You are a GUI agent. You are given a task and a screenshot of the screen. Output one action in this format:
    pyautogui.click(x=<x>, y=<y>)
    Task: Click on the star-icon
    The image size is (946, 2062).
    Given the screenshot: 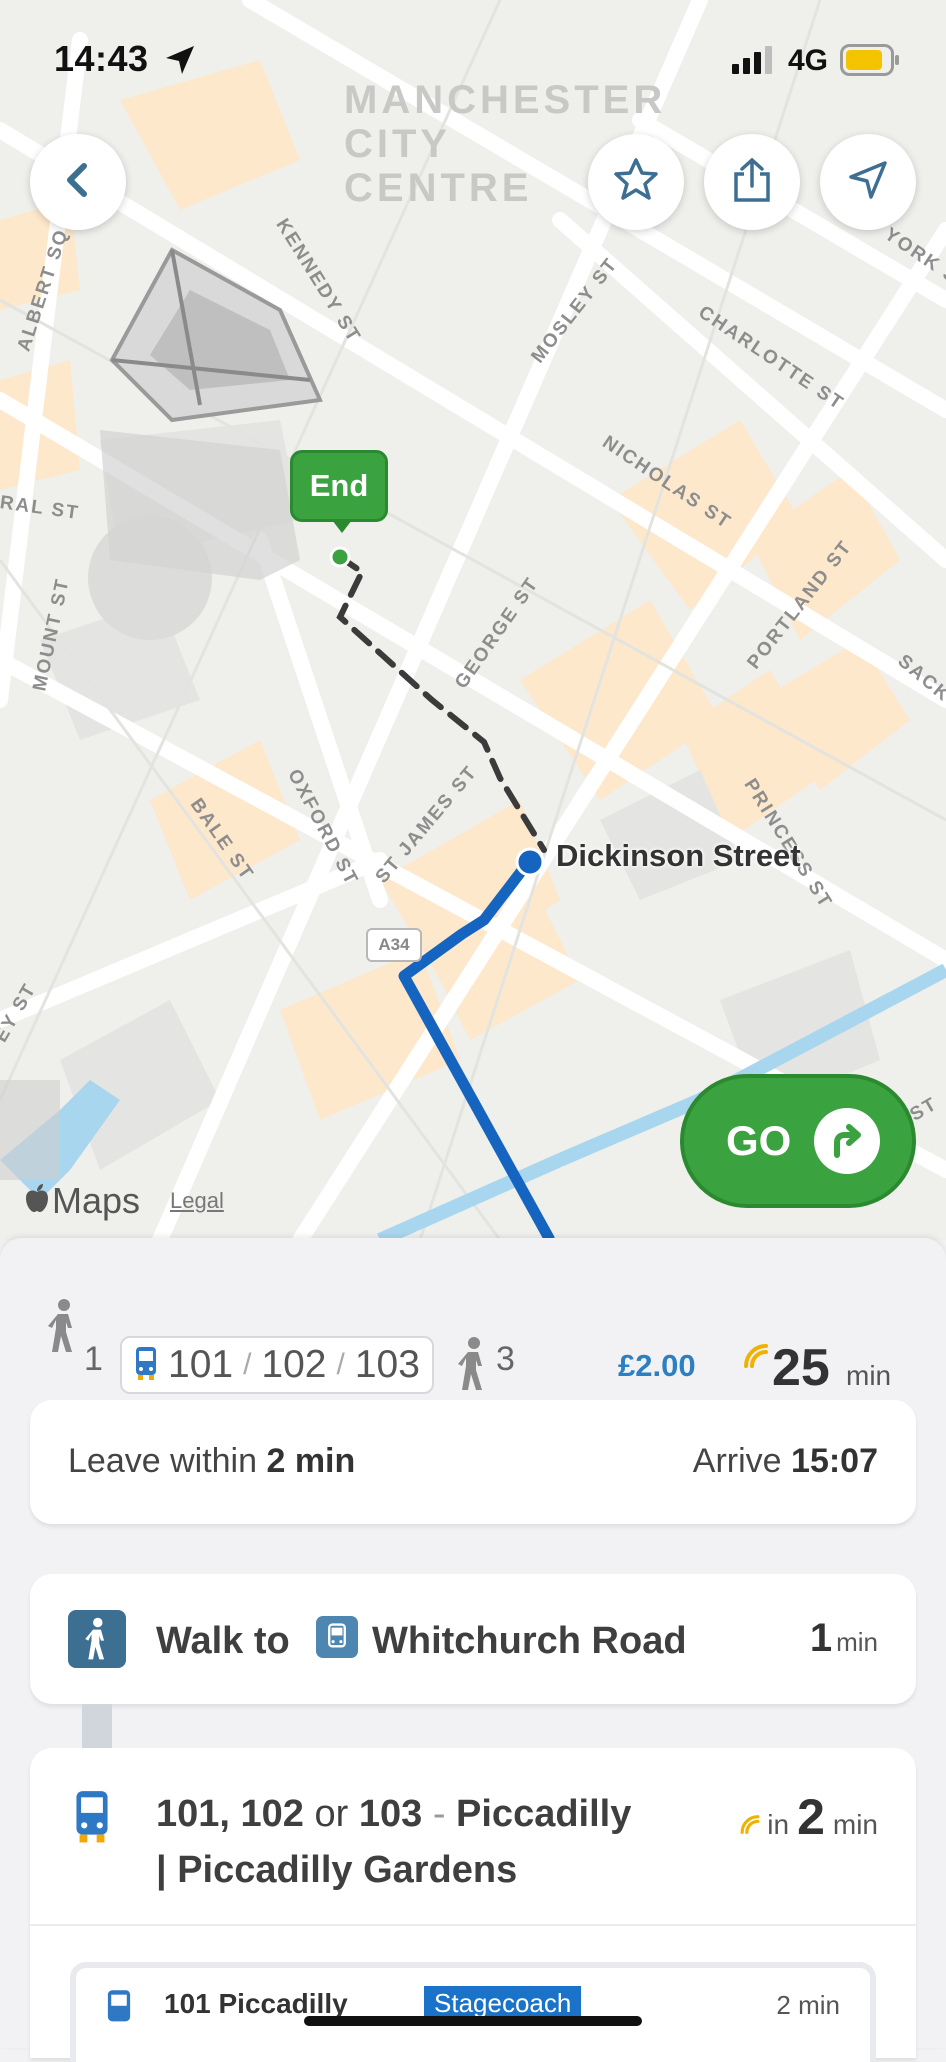 What is the action you would take?
    pyautogui.click(x=636, y=182)
    